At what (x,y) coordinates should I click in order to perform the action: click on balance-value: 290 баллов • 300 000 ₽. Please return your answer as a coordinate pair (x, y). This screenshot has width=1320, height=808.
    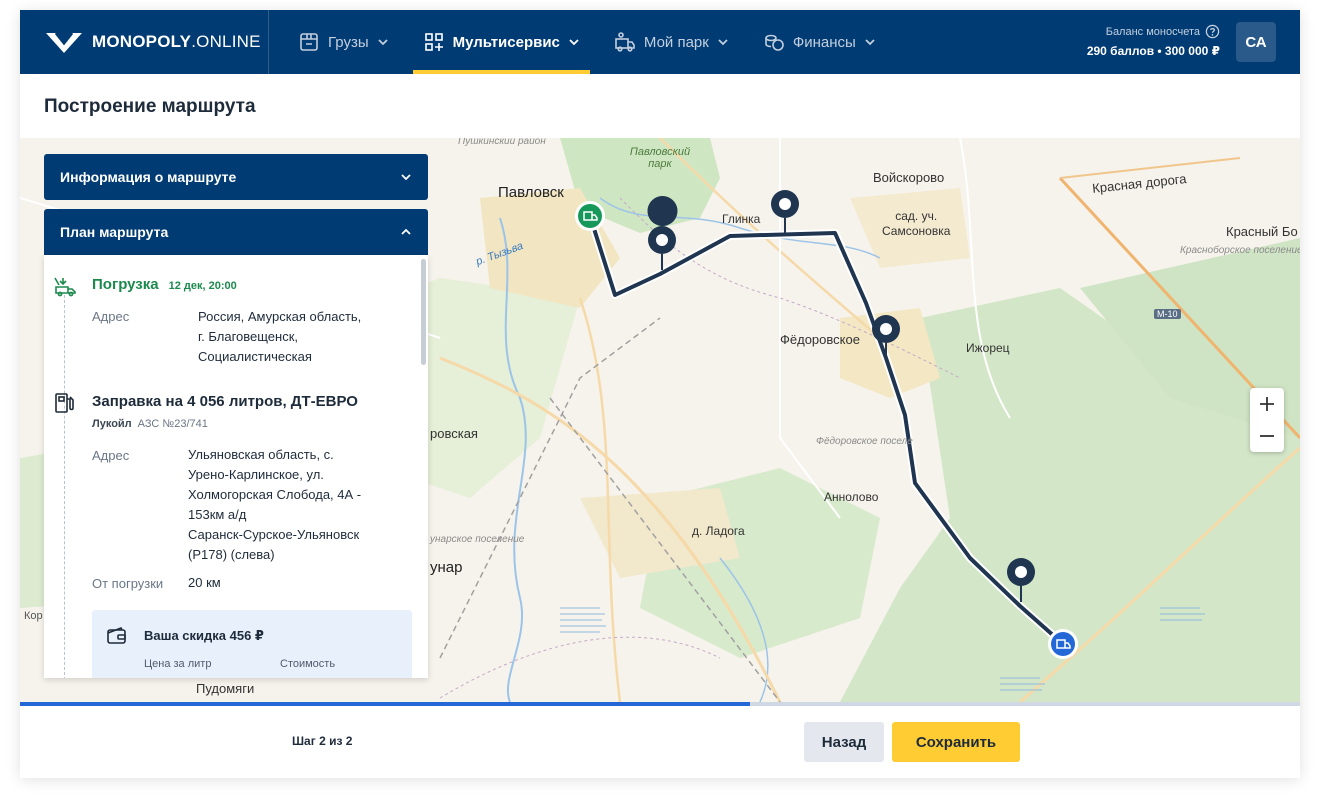
    Looking at the image, I should click on (1153, 51).